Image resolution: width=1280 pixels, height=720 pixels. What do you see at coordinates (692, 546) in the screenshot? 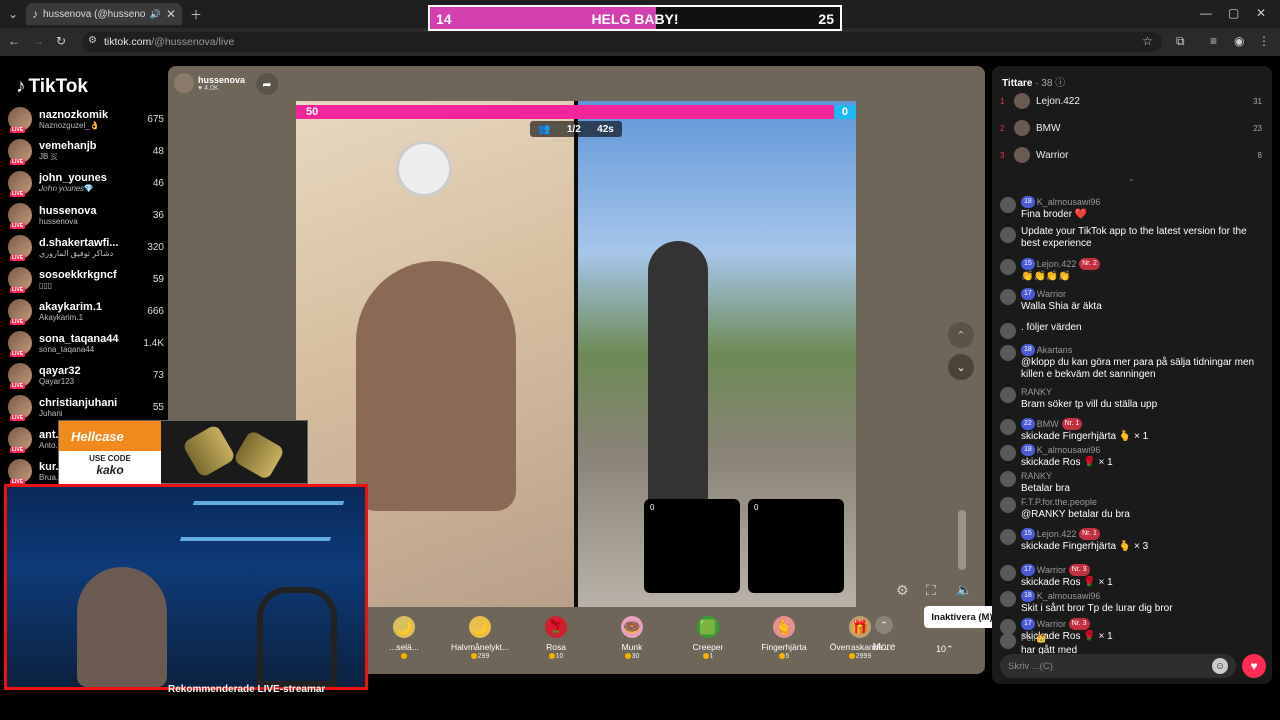
I see `guest-tile-1: 0` at bounding box center [692, 546].